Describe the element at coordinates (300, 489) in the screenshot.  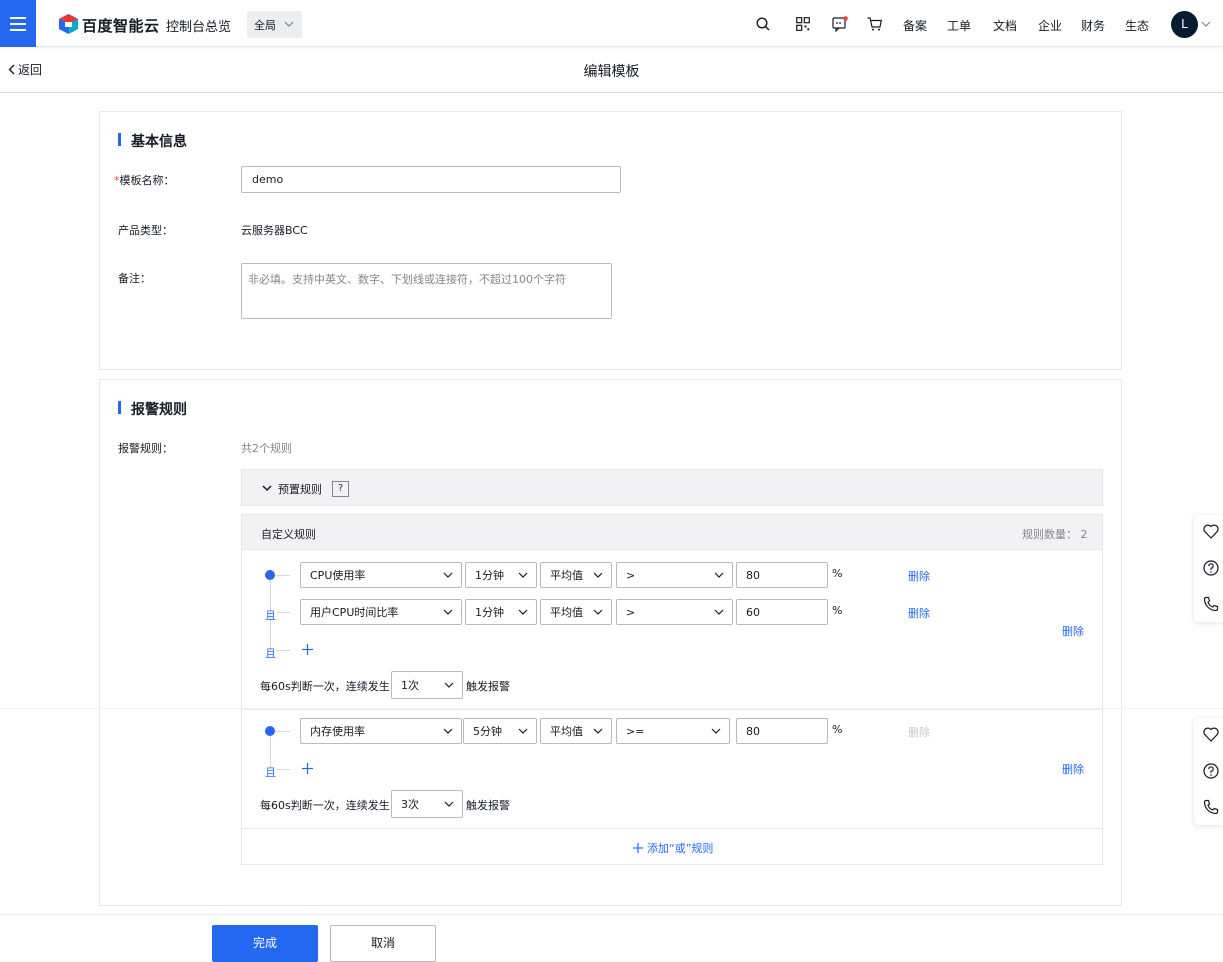
I see `preset-rules-label: 预置规则` at that location.